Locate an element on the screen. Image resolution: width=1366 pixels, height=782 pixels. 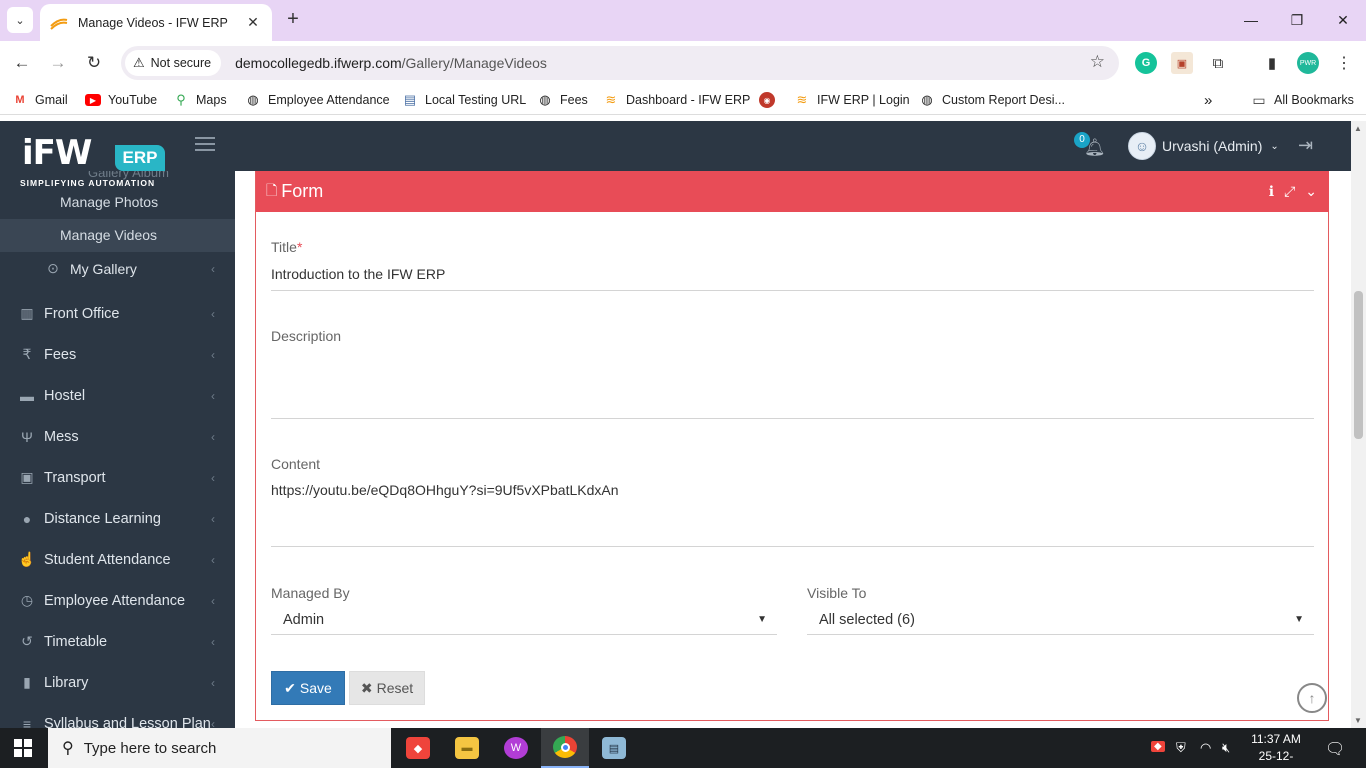
sidebar-item-my-gallery: ⊙ My Gallery ‹ is located at coordinates (117, 268).